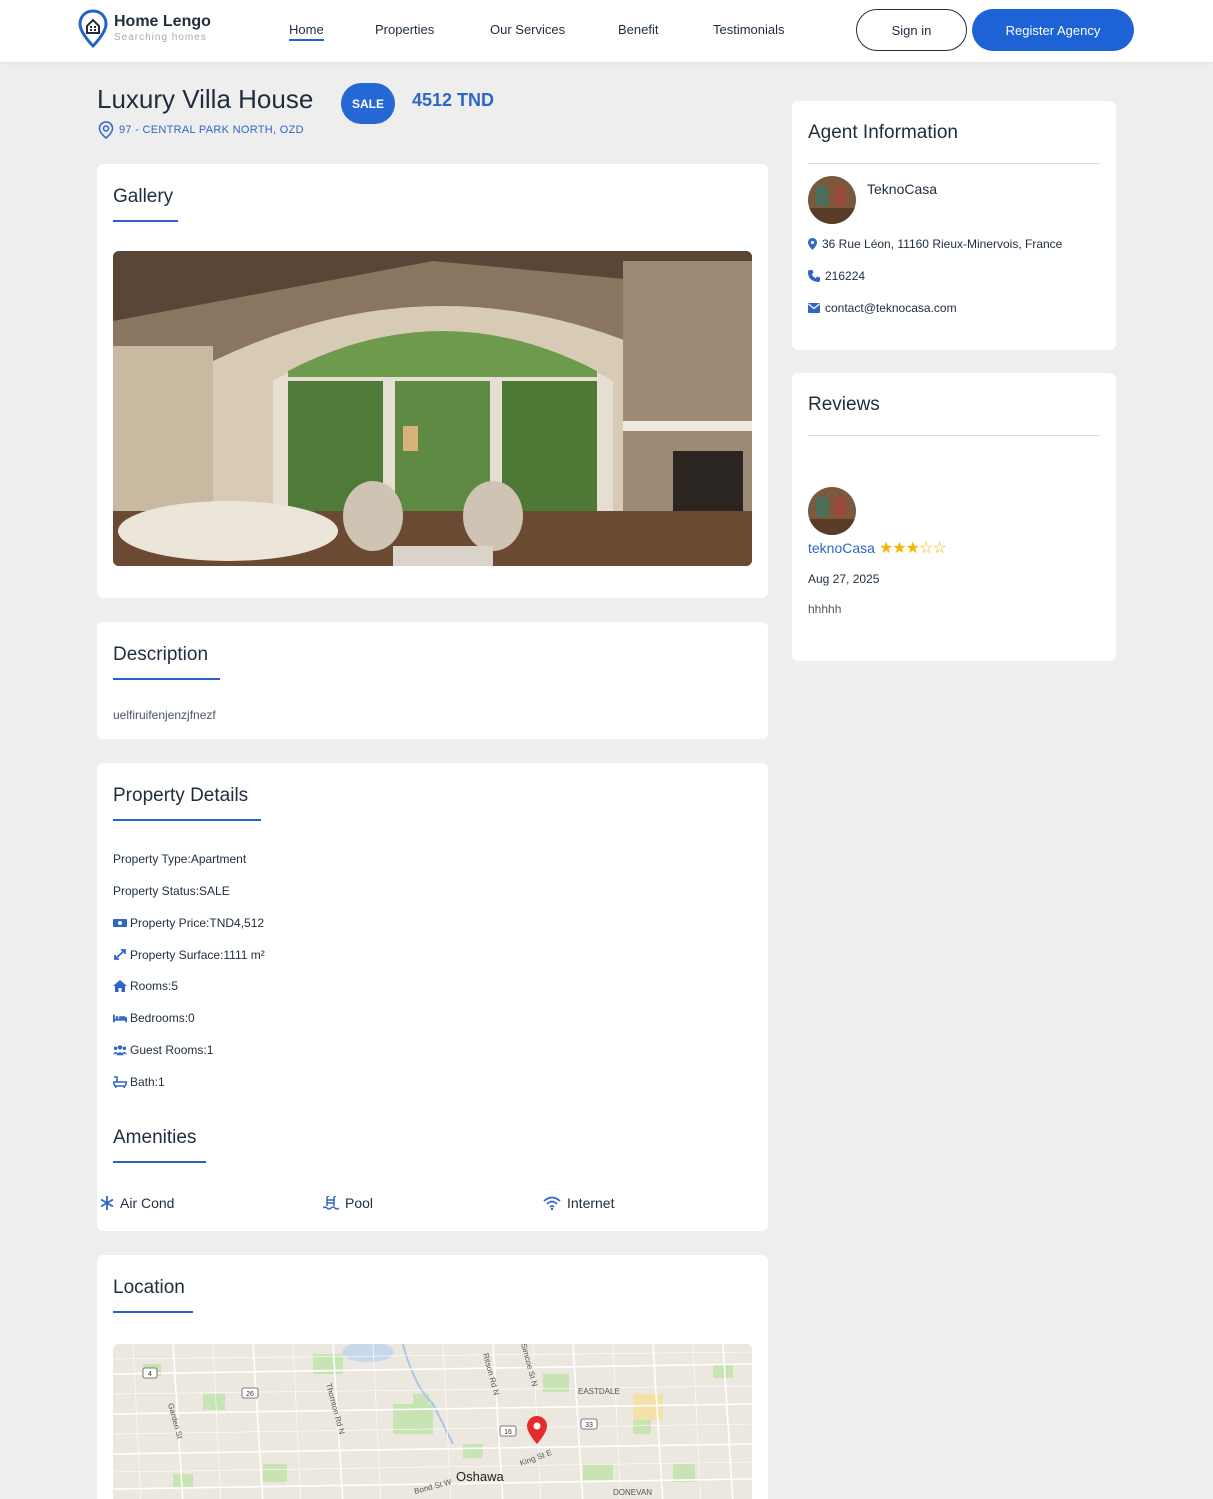  I want to click on nav-our-services: Our Services, so click(527, 29).